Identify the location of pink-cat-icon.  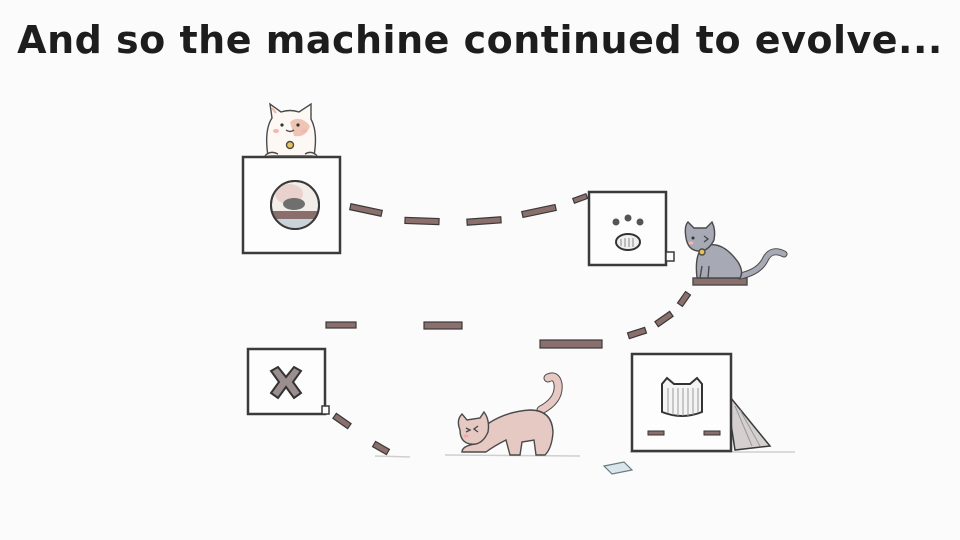
(510, 414).